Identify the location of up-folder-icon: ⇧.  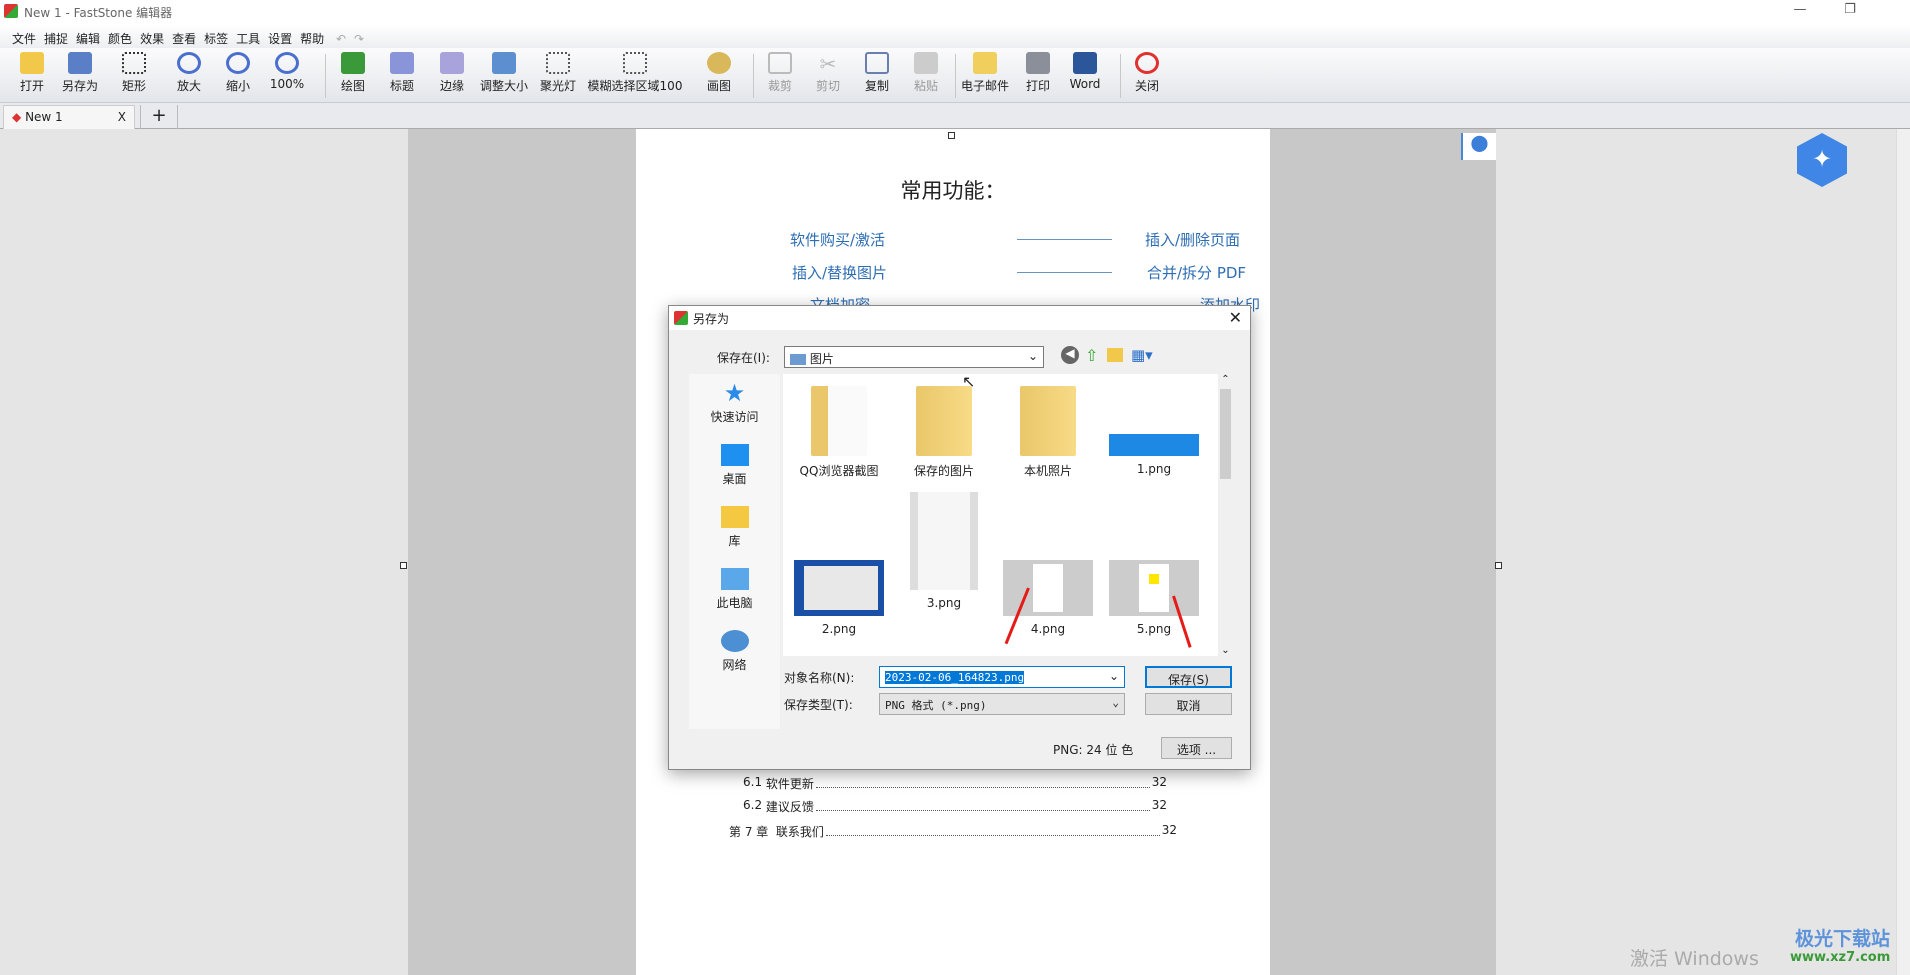
(1091, 355).